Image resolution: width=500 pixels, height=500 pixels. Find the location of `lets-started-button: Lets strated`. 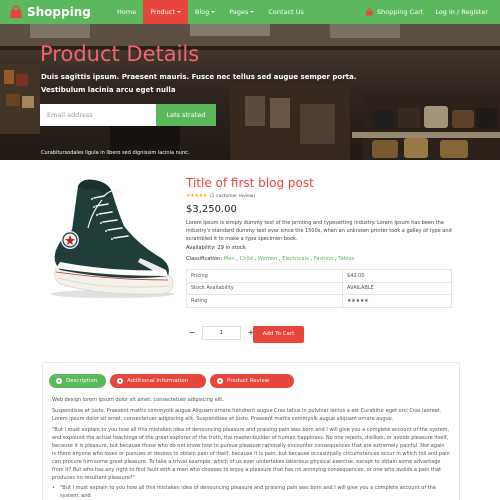

lets-started-button: Lets strated is located at coordinates (186, 115).